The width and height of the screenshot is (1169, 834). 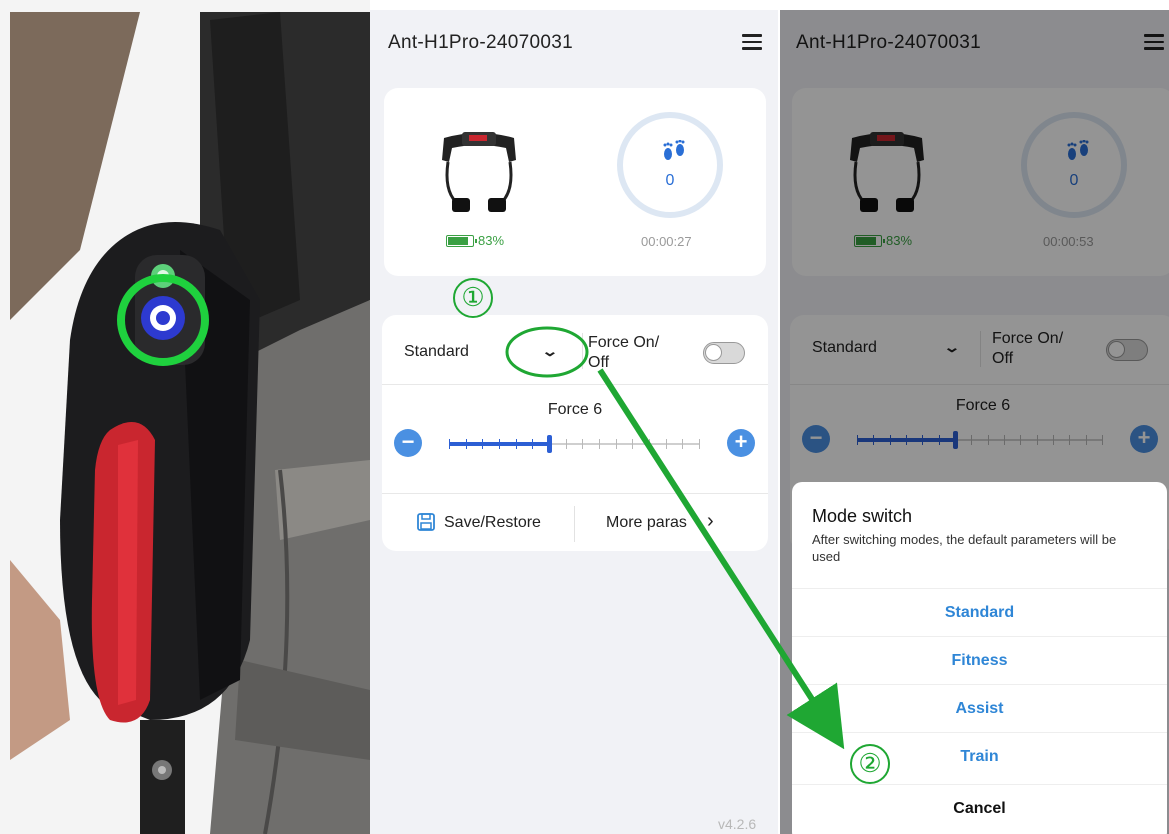 What do you see at coordinates (461, 240) in the screenshot?
I see `battery-icon` at bounding box center [461, 240].